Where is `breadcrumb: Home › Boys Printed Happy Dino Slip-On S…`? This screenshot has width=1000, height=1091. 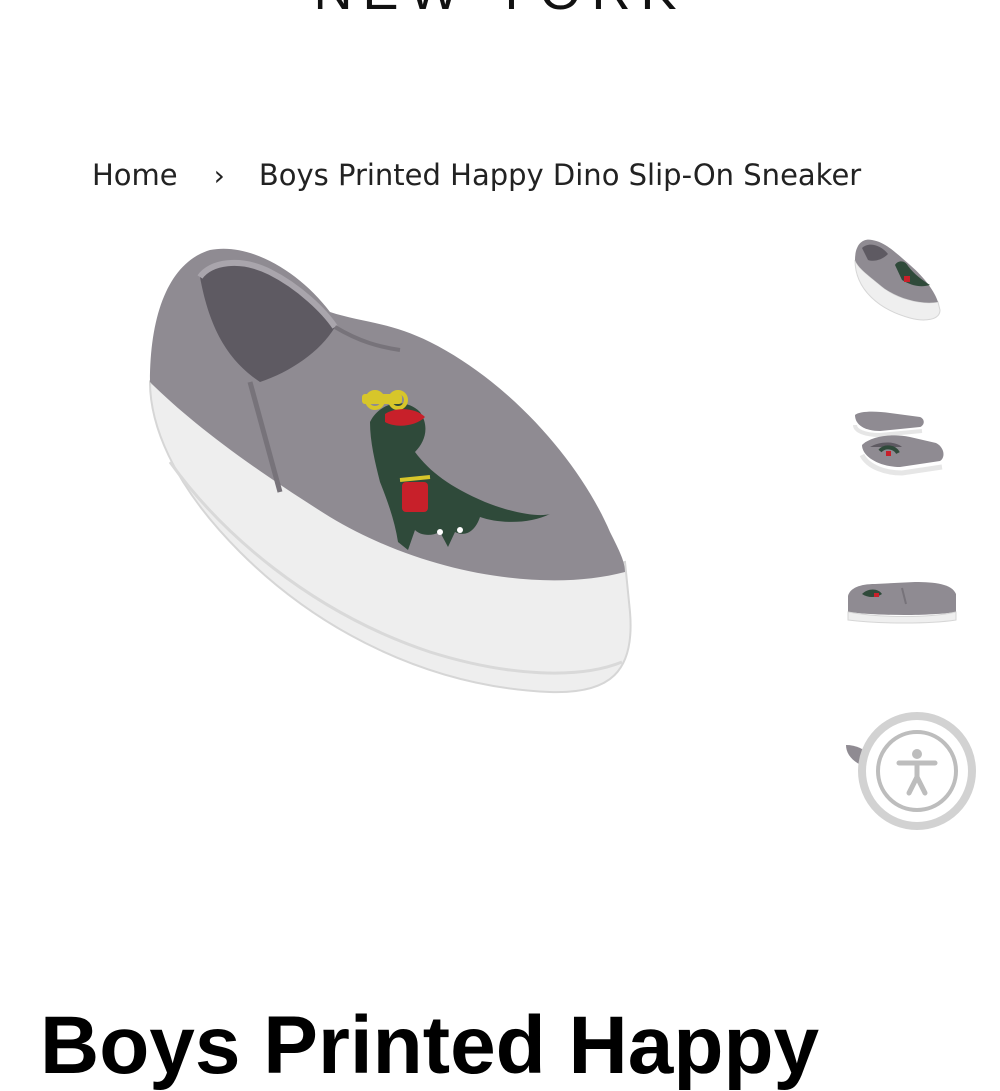
breadcrumb: Home › Boys Printed Happy Dino Slip-On S… is located at coordinates (476, 175).